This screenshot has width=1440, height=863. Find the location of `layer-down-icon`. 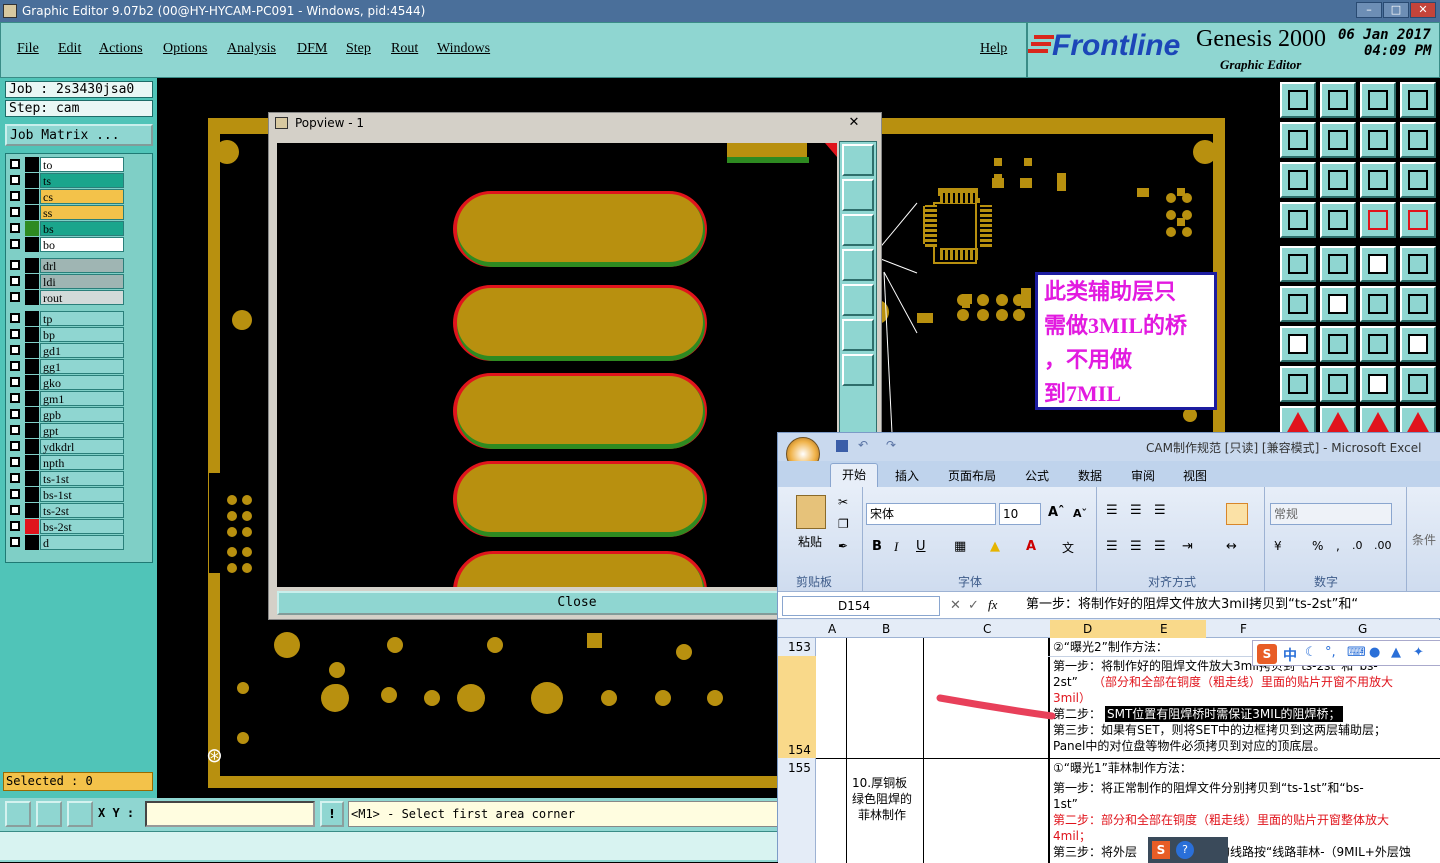

layer-down-icon is located at coordinates (1338, 100).